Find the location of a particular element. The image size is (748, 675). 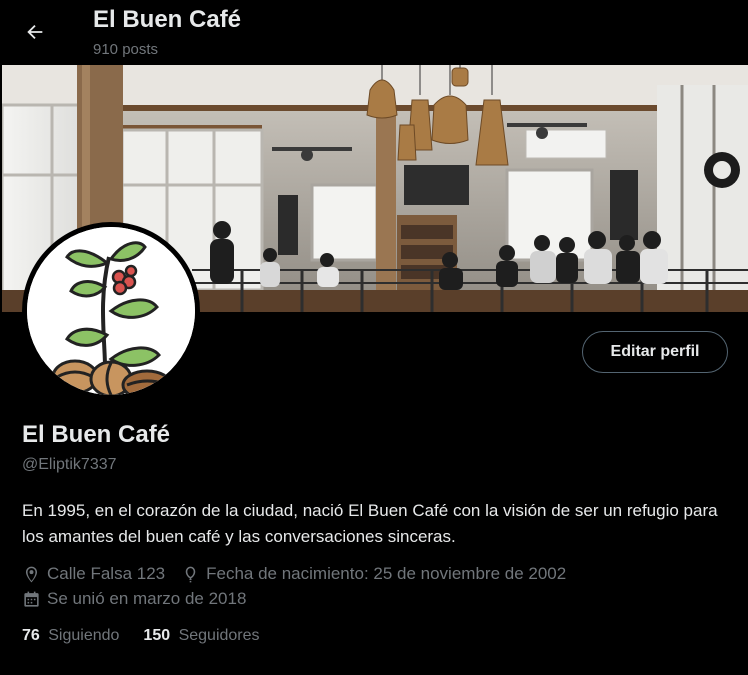

follow-stats: 76 Siguiendo 150 Seguidores is located at coordinates (153, 636).